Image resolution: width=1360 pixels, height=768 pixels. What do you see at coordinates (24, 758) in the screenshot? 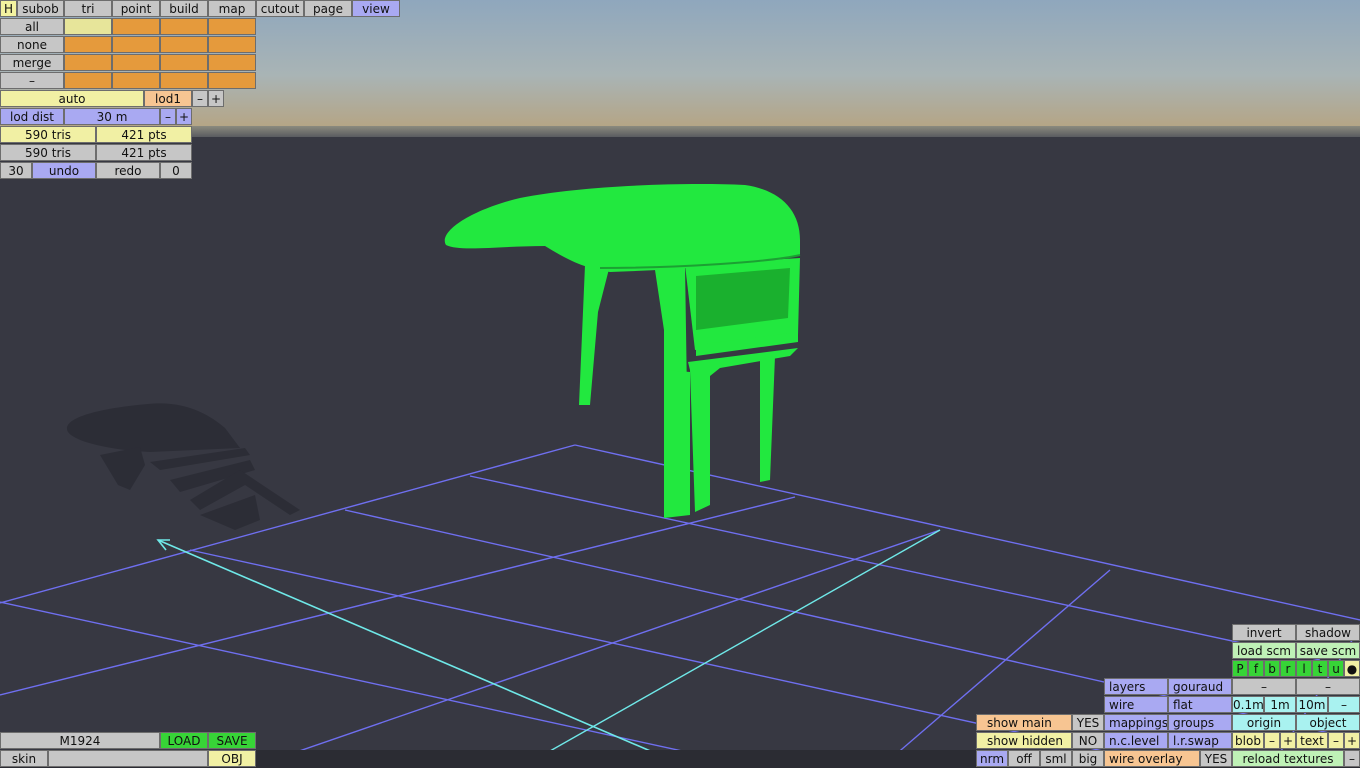
I see `skin-label: skin` at bounding box center [24, 758].